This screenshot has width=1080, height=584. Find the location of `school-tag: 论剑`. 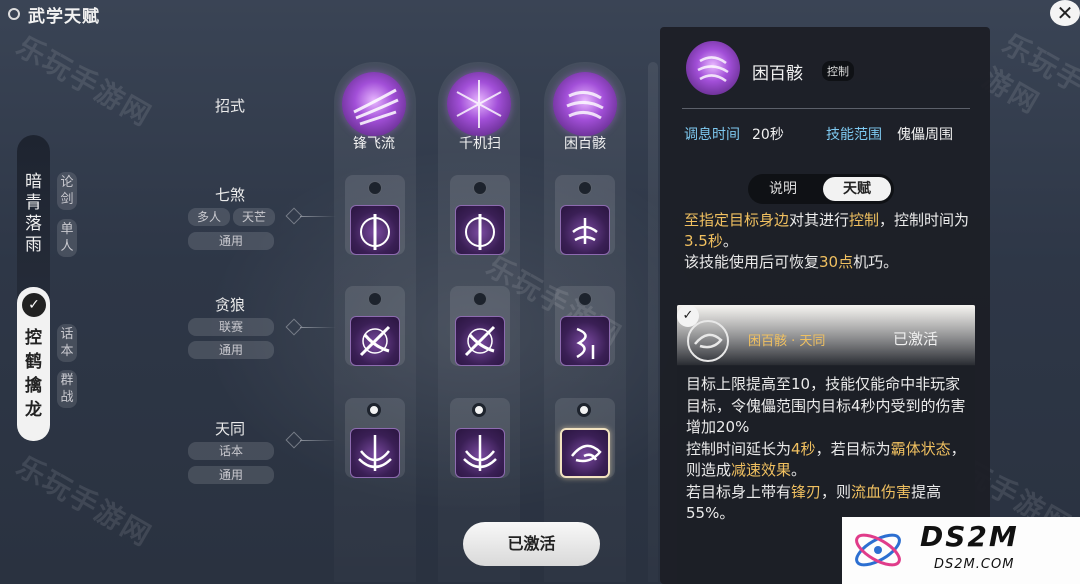

school-tag: 论剑 is located at coordinates (67, 191).